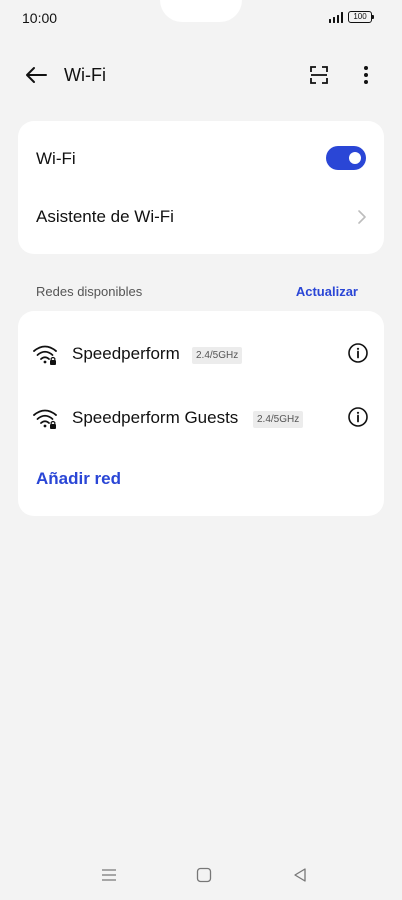 The width and height of the screenshot is (402, 900). I want to click on network-name: Speedperform Guests, so click(155, 417).